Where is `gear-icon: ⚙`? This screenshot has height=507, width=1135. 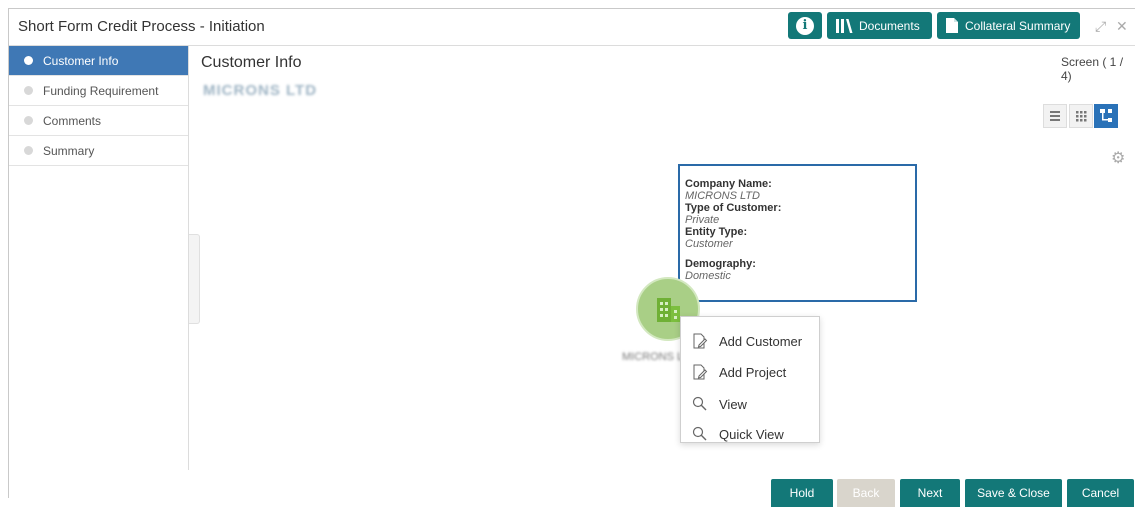 gear-icon: ⚙ is located at coordinates (1118, 158).